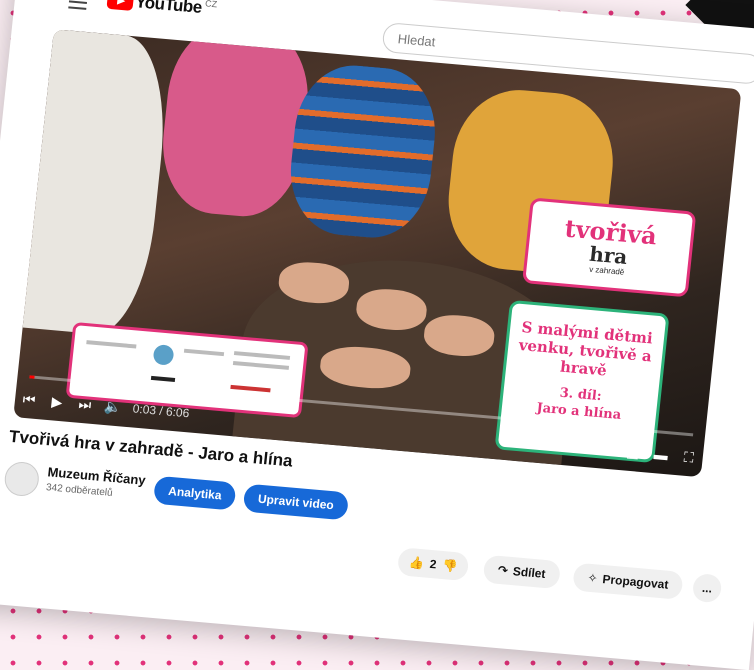 The height and width of the screenshot is (670, 754). Describe the element at coordinates (633, 452) in the screenshot. I see `miniplayer-icon: ◰` at that location.